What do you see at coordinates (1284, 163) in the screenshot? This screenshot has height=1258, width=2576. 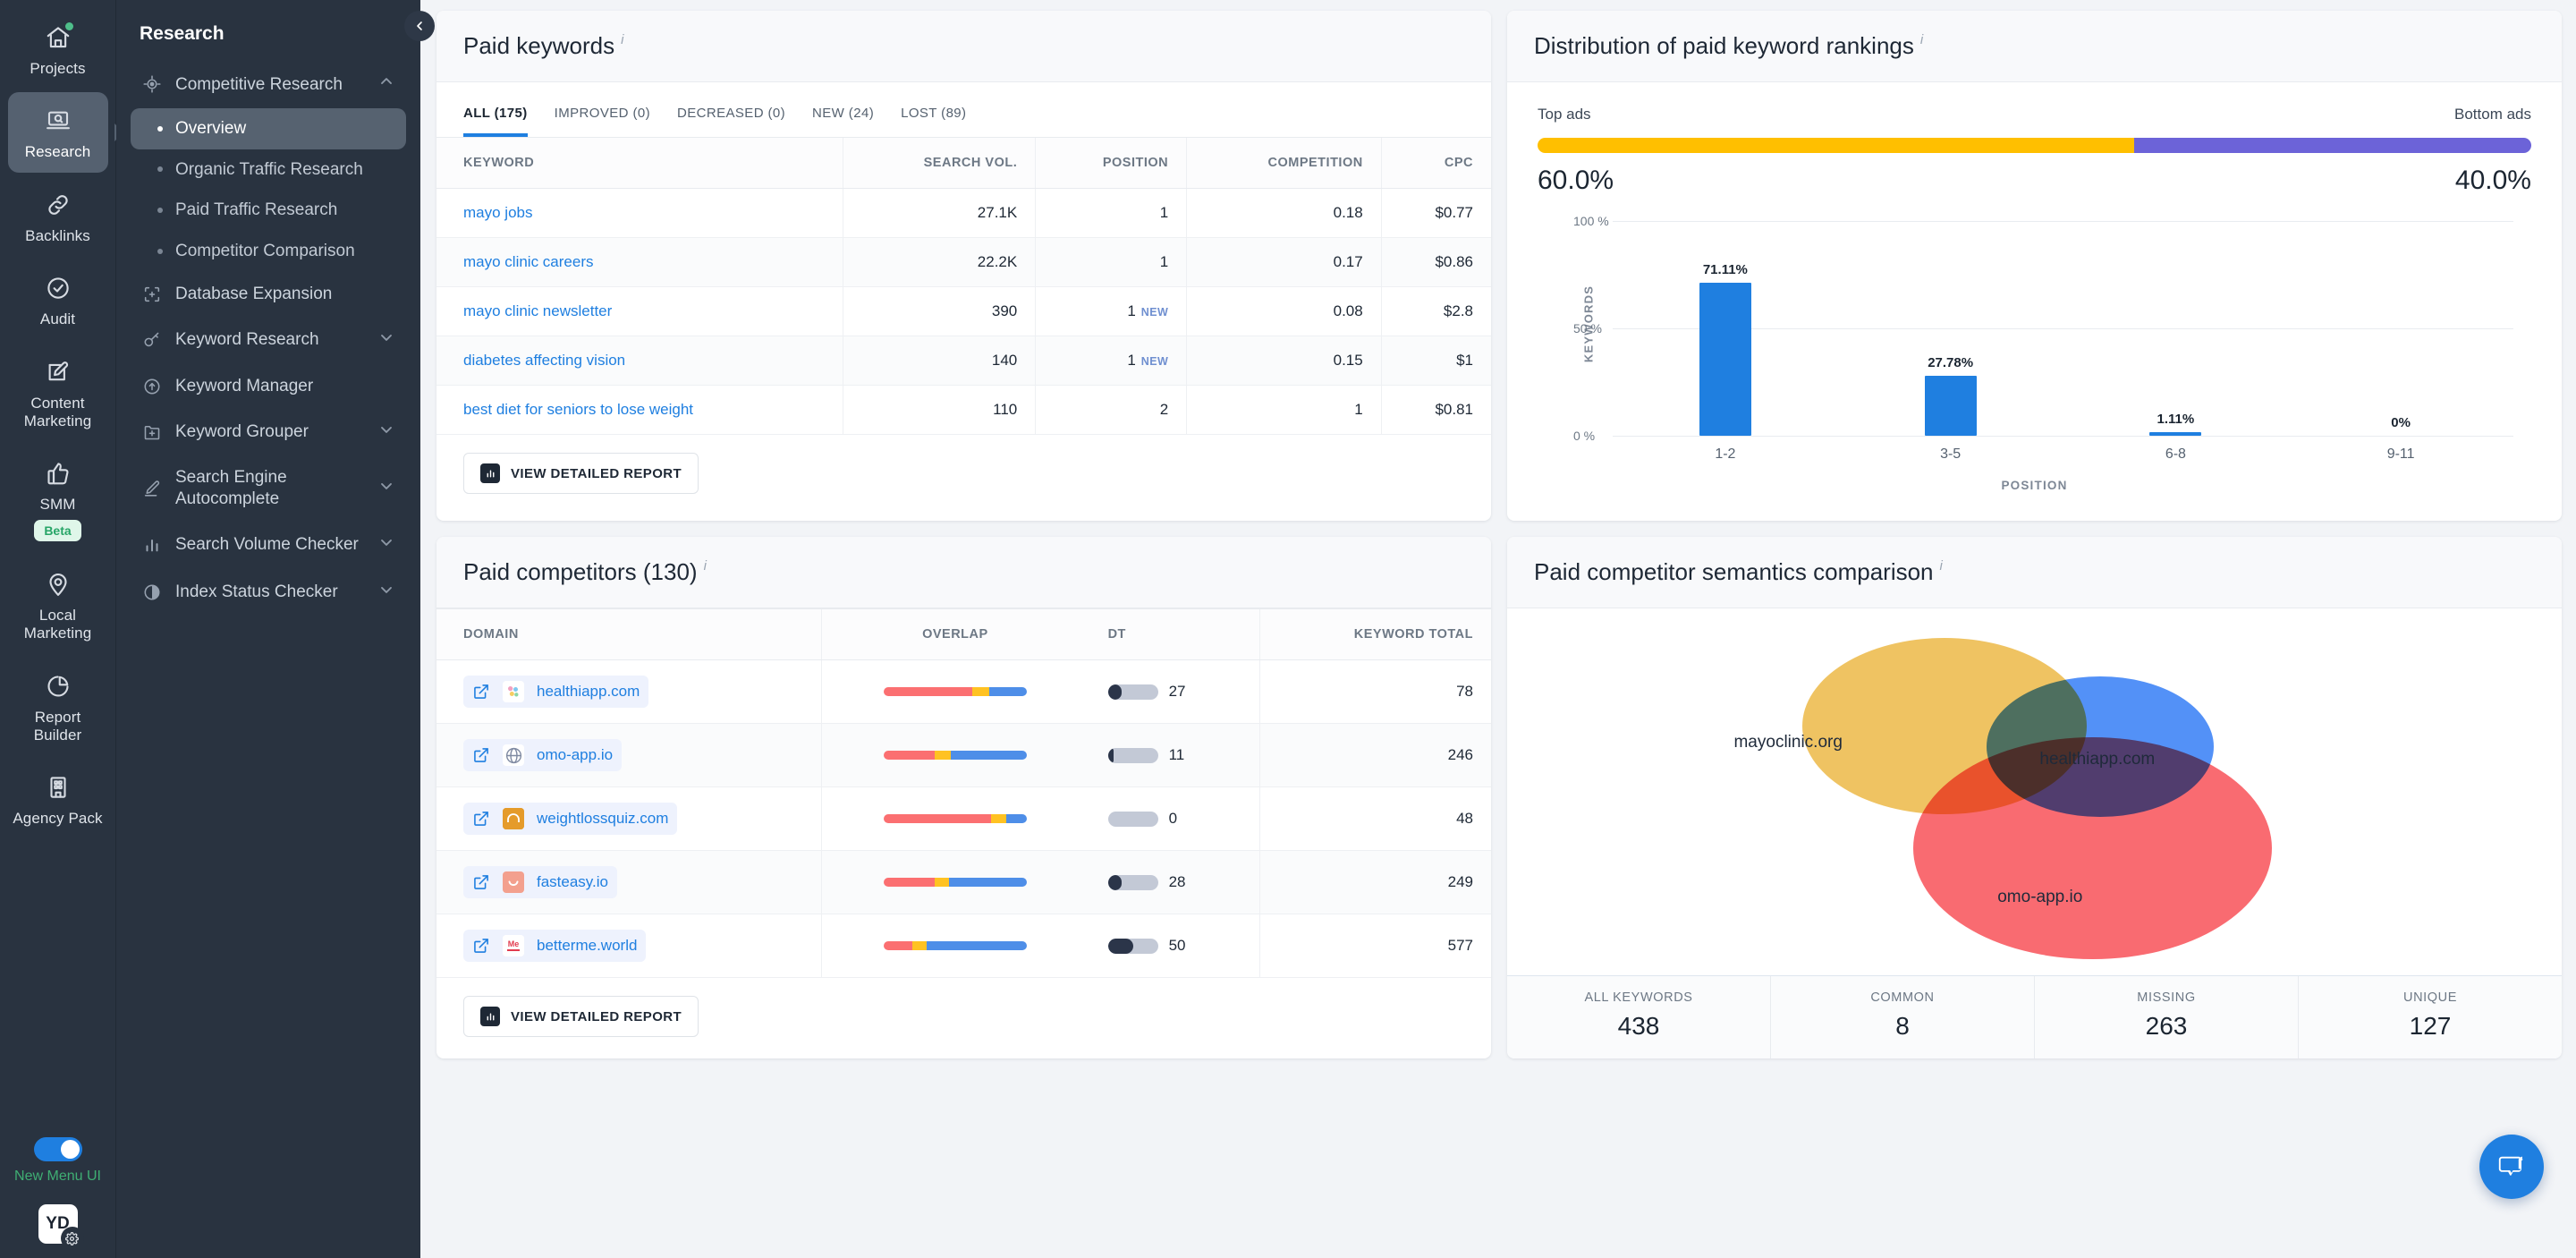 I see `column-header-competition: COMPETITION` at bounding box center [1284, 163].